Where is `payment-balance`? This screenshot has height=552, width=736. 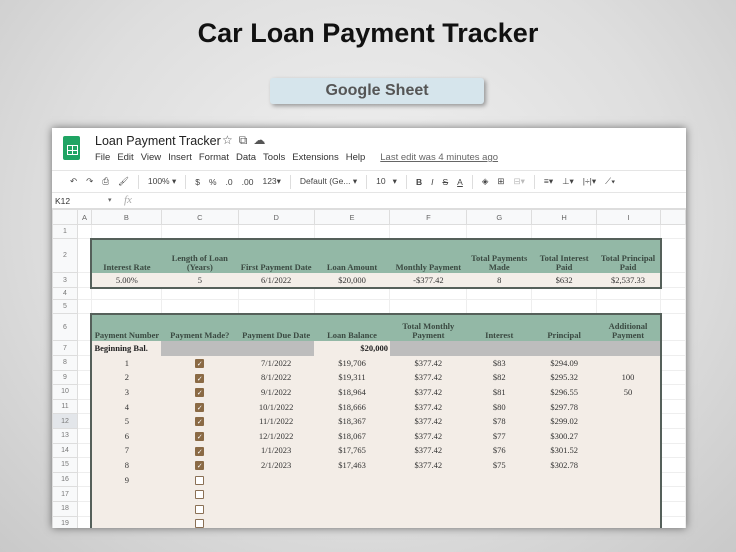
payment-balance is located at coordinates (352, 479).